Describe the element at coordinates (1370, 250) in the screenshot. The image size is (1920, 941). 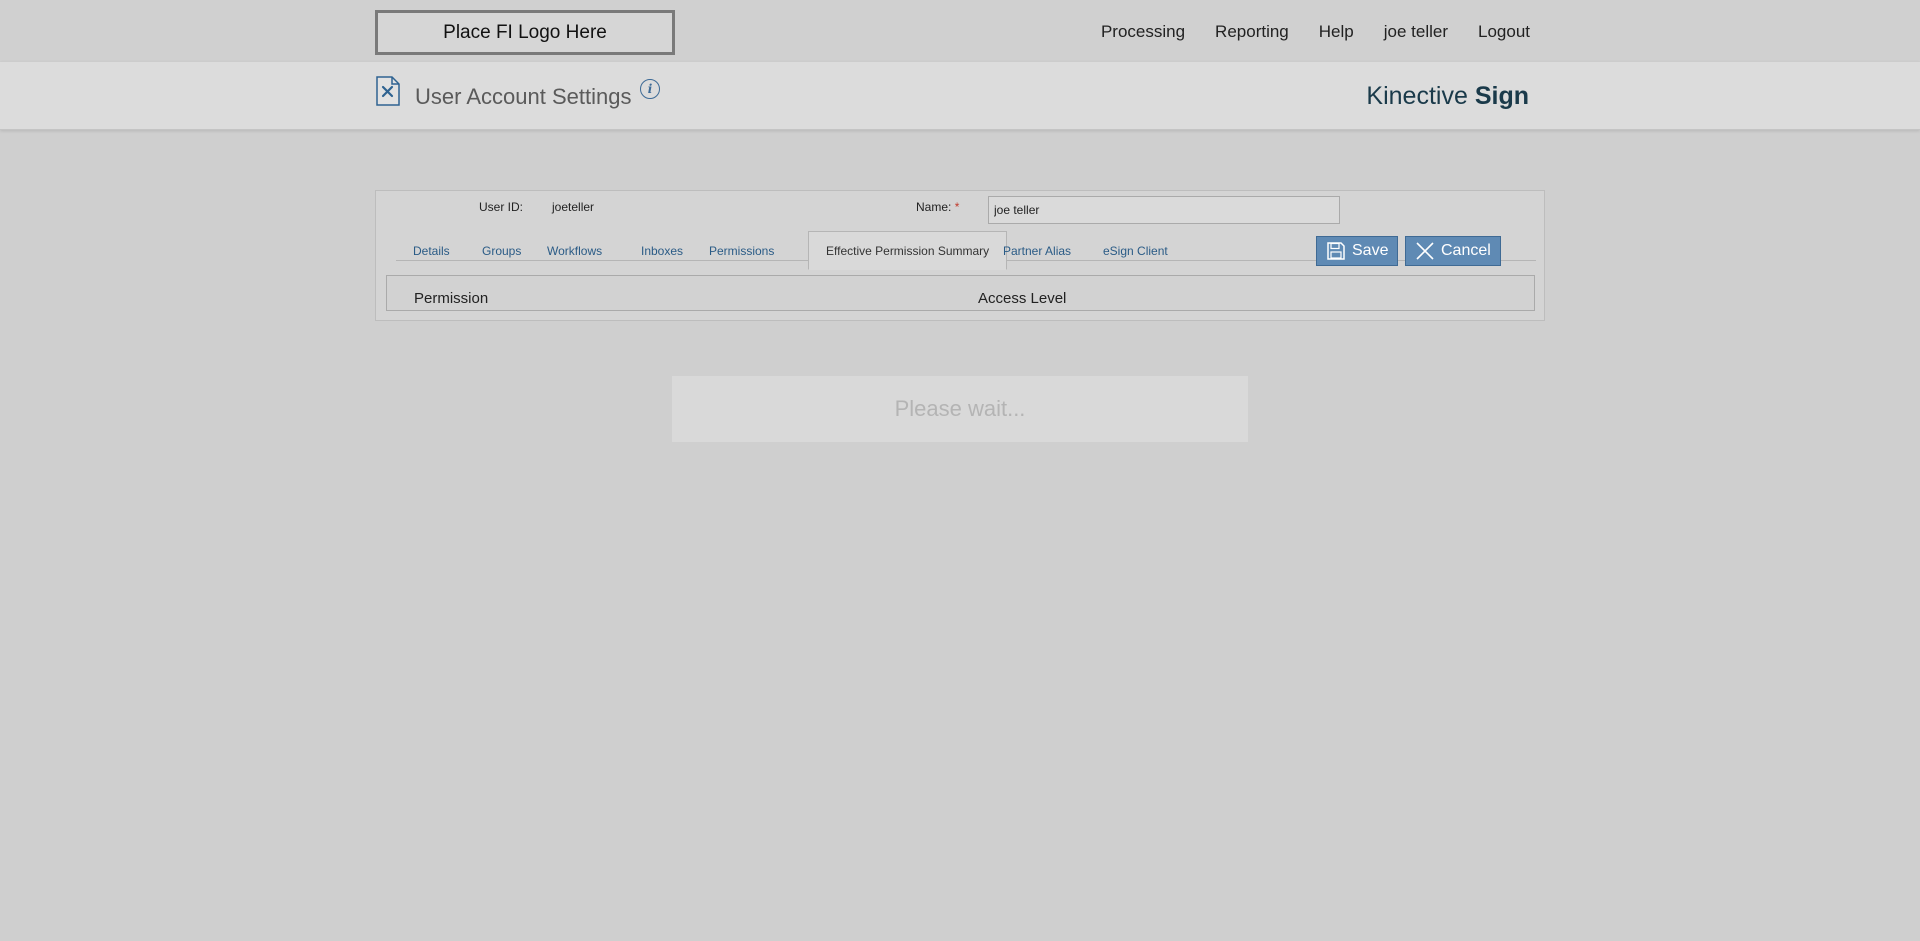
I see `save-button-label: Save` at that location.